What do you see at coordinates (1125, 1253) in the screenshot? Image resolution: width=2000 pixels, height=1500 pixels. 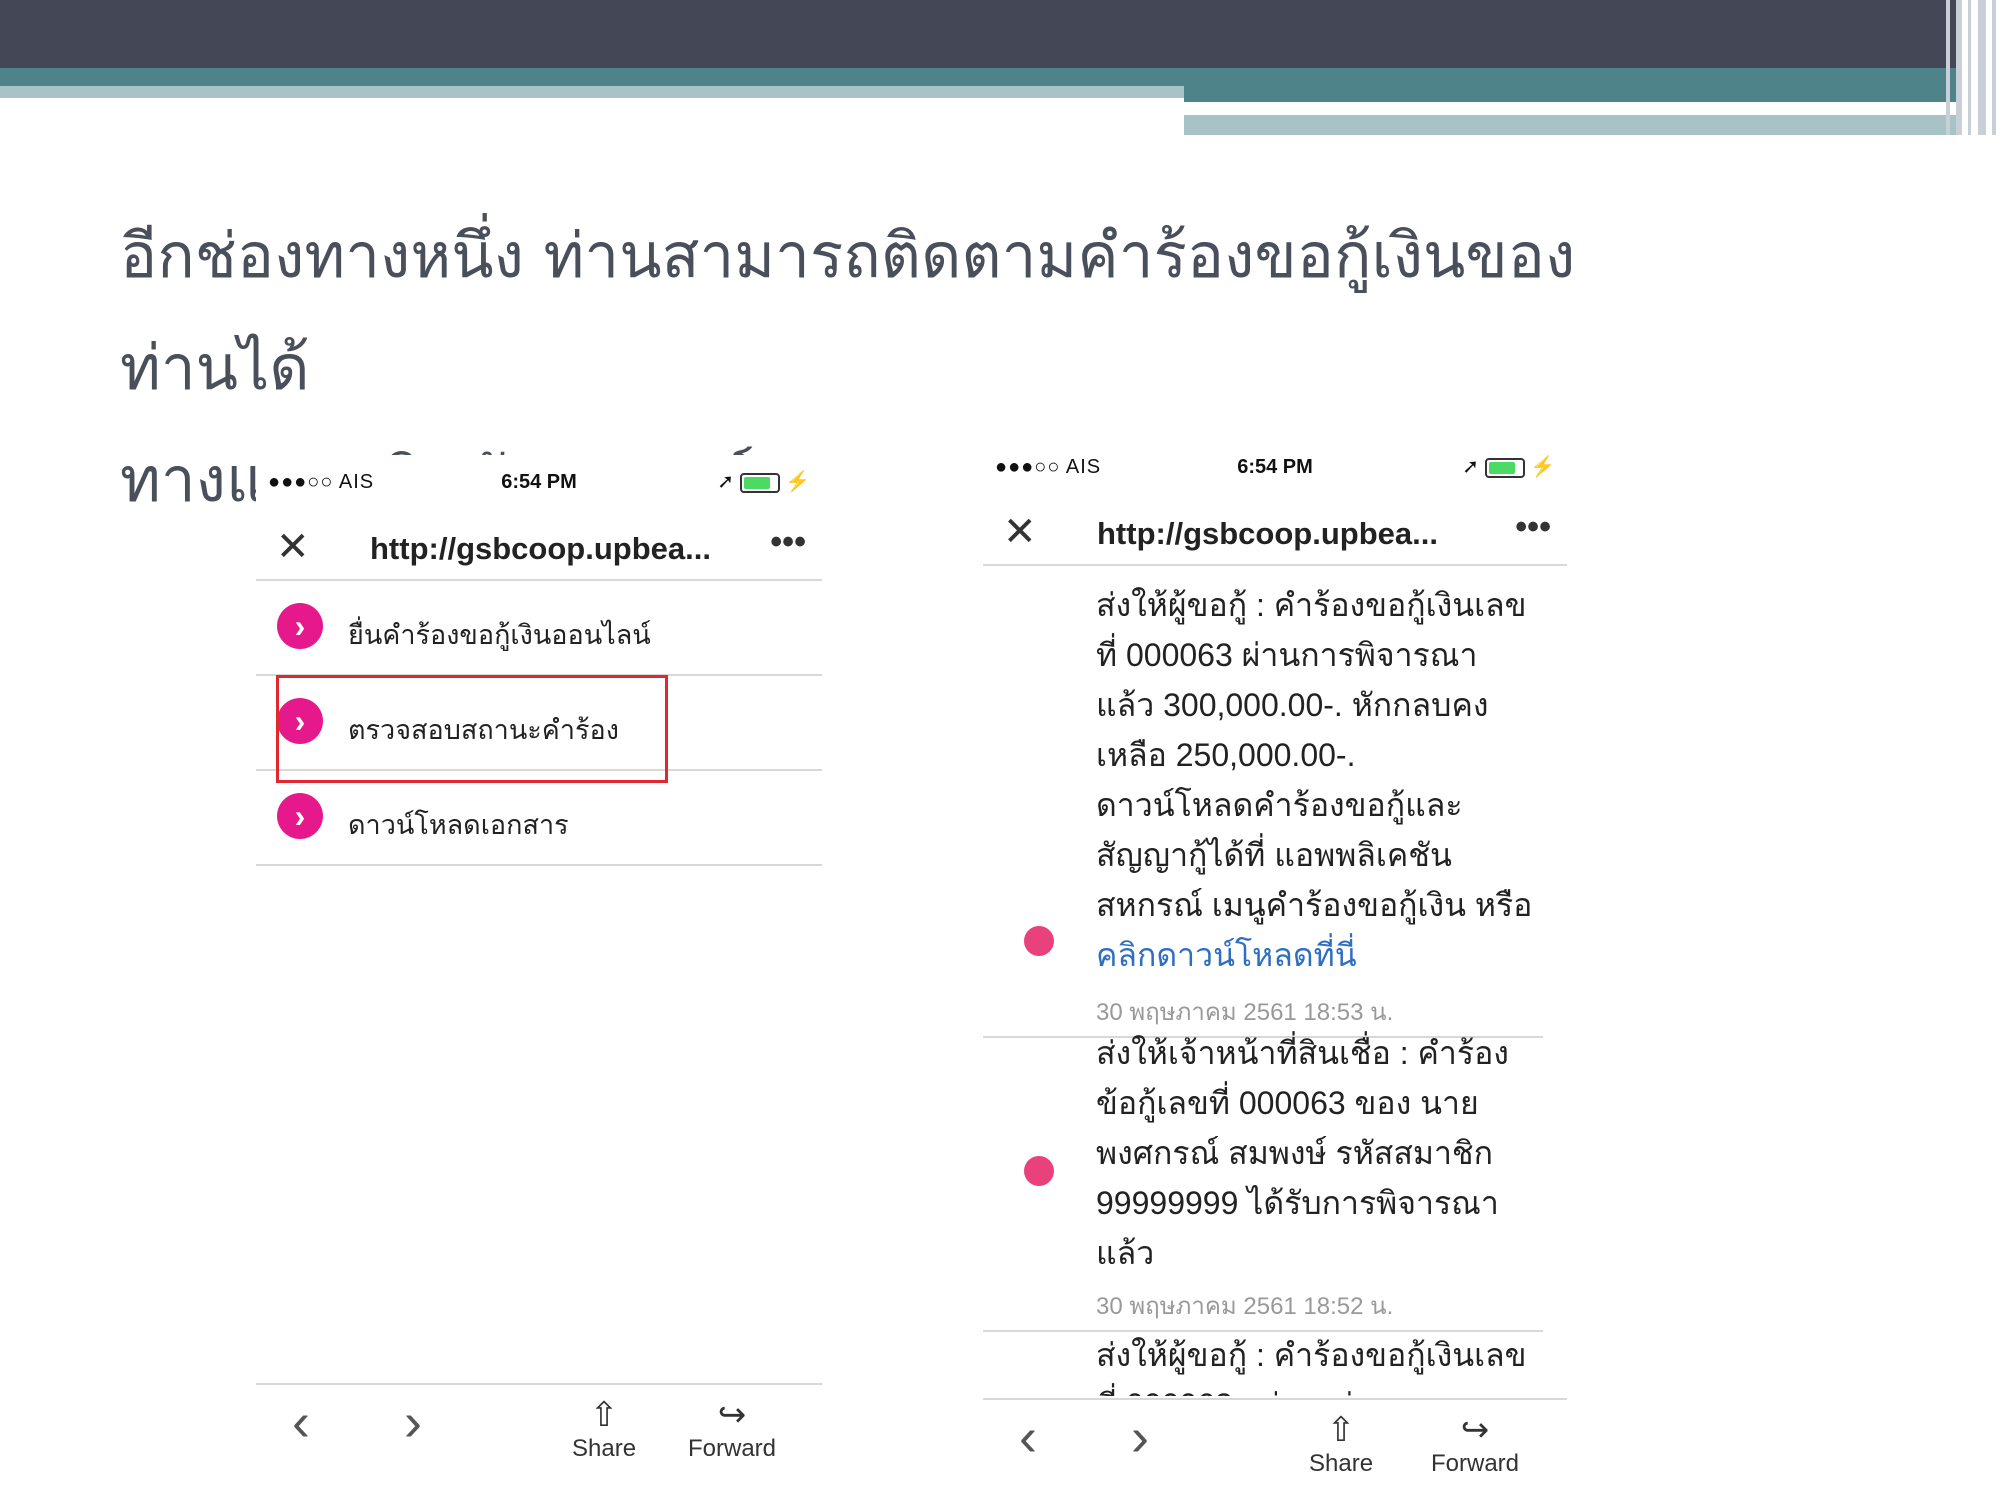 I see `notification-line: แล้ว` at bounding box center [1125, 1253].